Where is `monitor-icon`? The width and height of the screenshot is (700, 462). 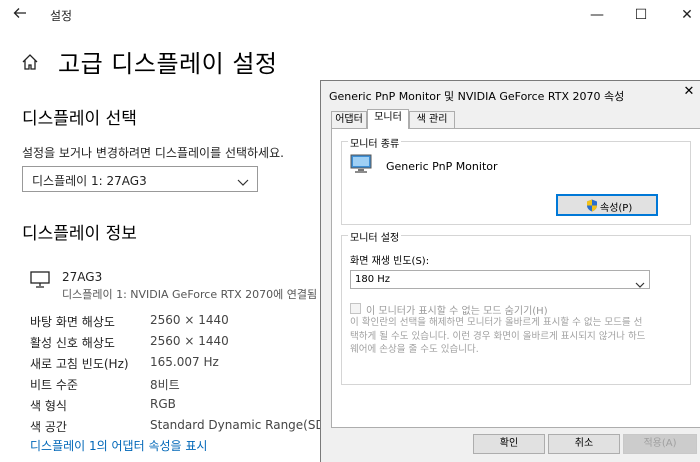
monitor-icon is located at coordinates (40, 280).